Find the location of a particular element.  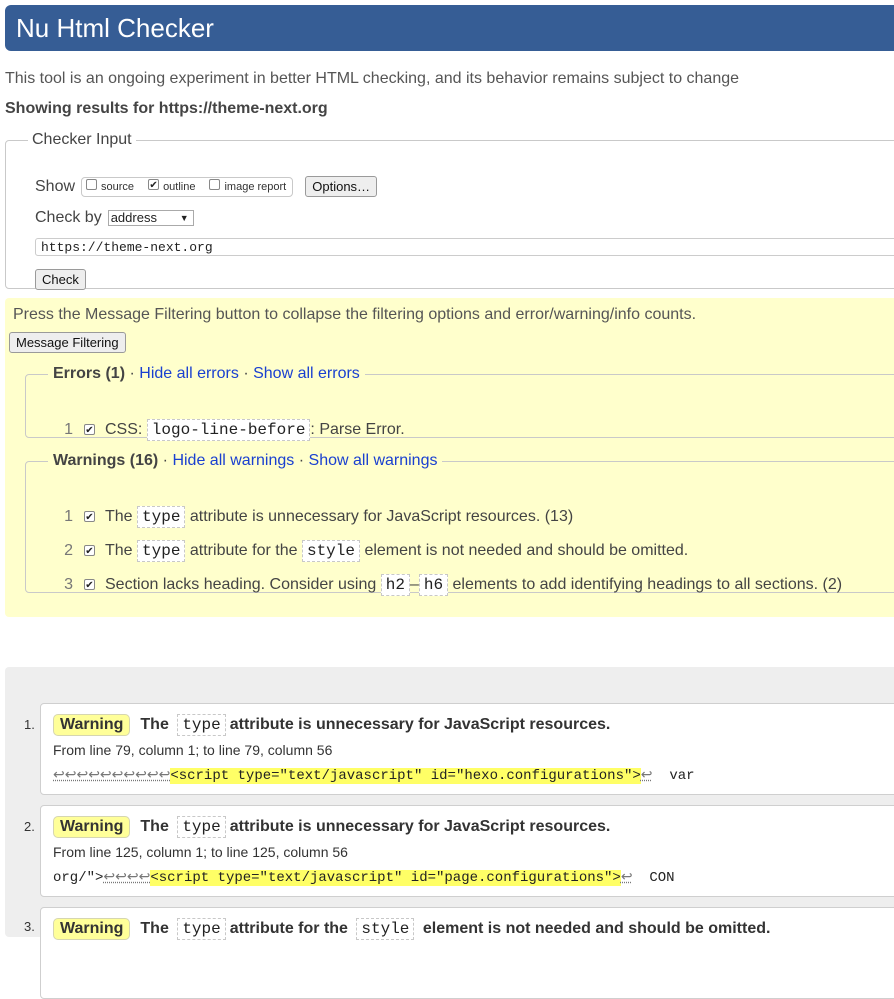

check-by-select: address ▼ is located at coordinates (150, 218).